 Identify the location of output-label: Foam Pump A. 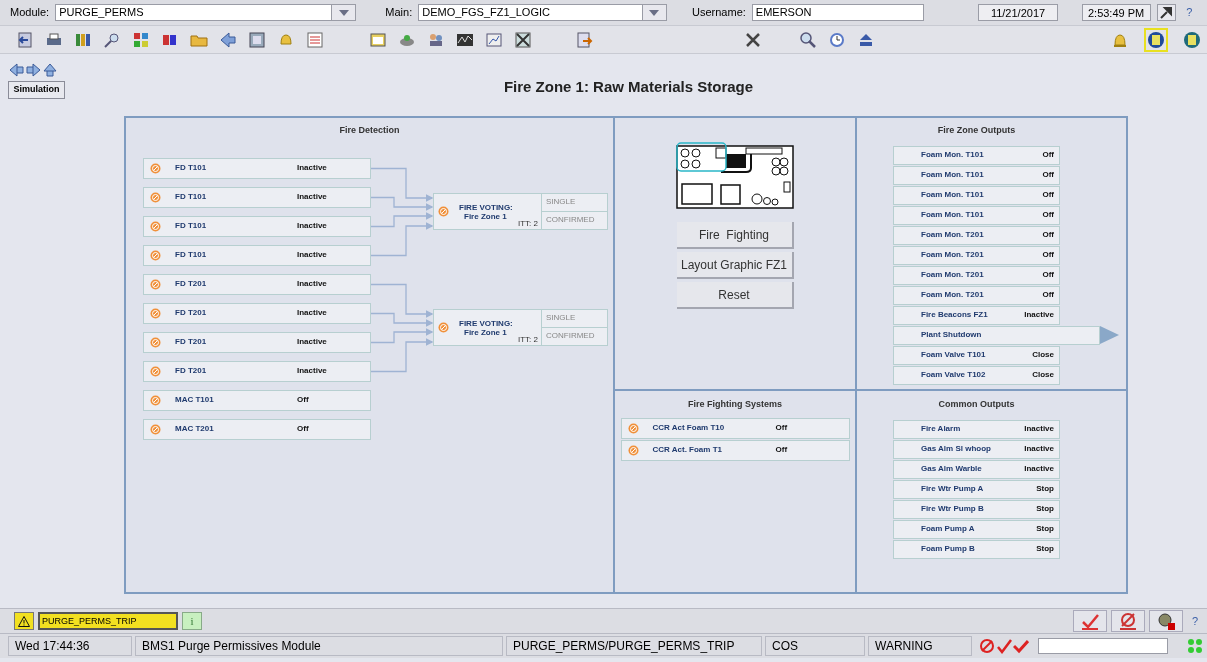
(948, 529).